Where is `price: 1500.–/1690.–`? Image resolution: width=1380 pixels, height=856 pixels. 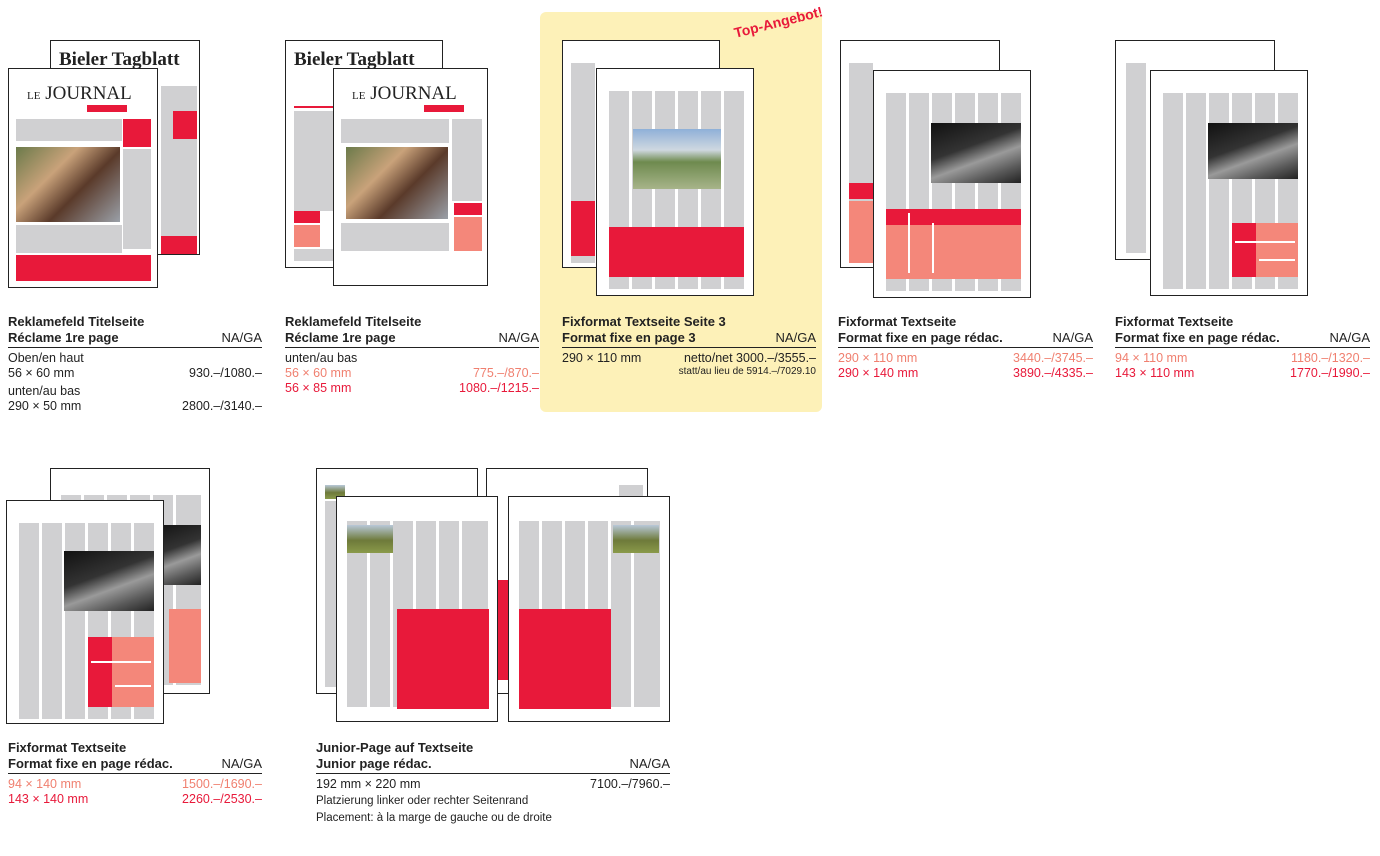 price: 1500.–/1690.– is located at coordinates (222, 784).